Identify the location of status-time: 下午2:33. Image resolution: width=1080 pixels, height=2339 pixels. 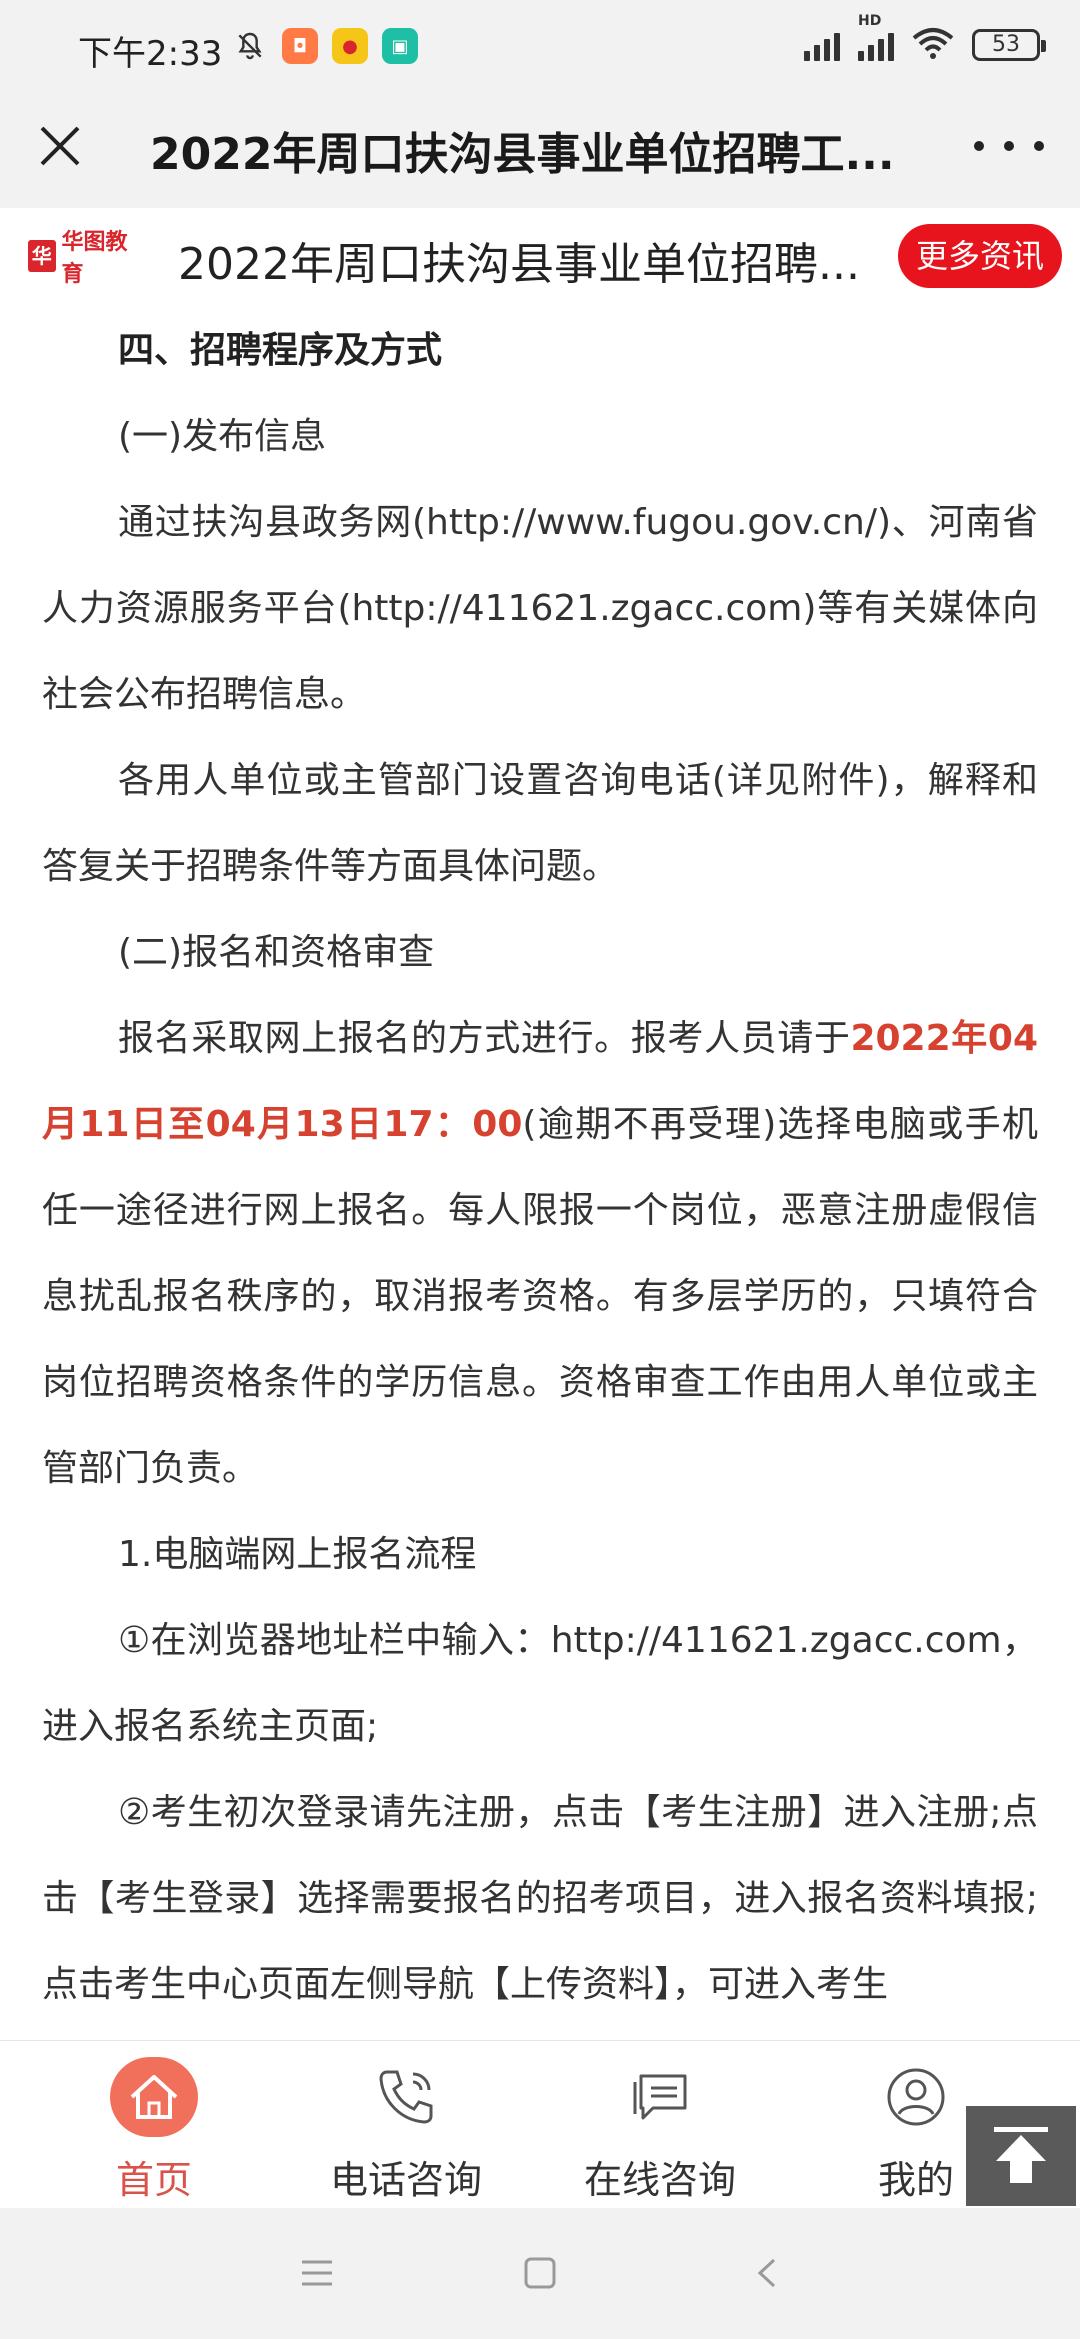
(150, 54).